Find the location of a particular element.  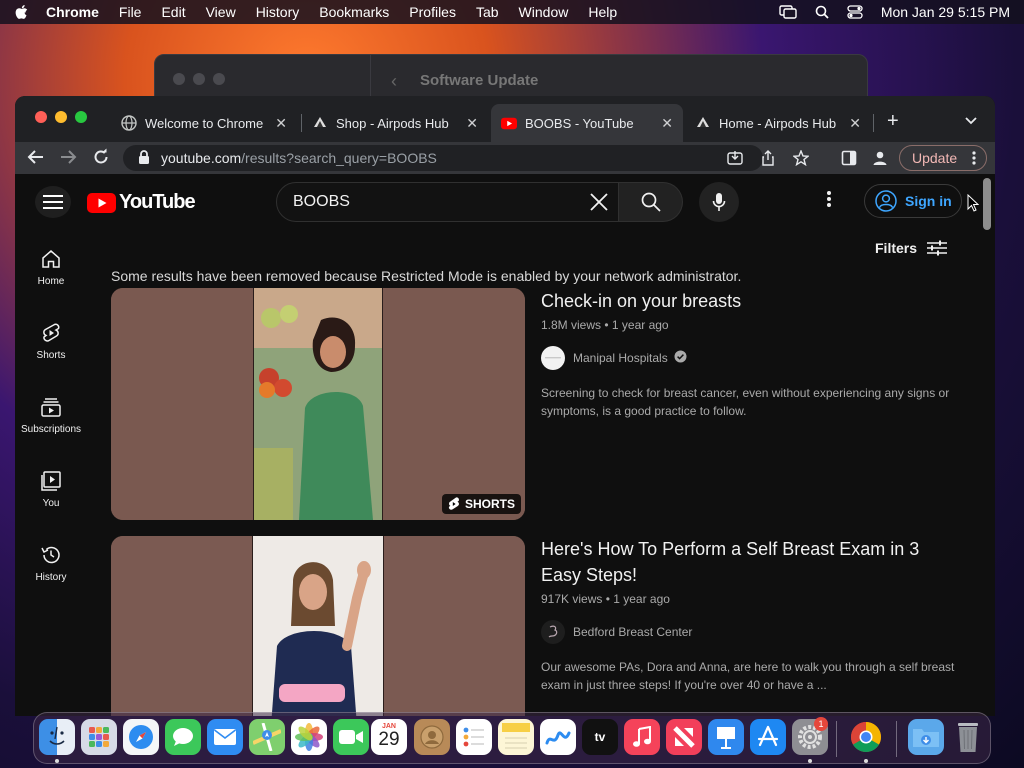

search-query-text: BOOBS is located at coordinates (321, 201).